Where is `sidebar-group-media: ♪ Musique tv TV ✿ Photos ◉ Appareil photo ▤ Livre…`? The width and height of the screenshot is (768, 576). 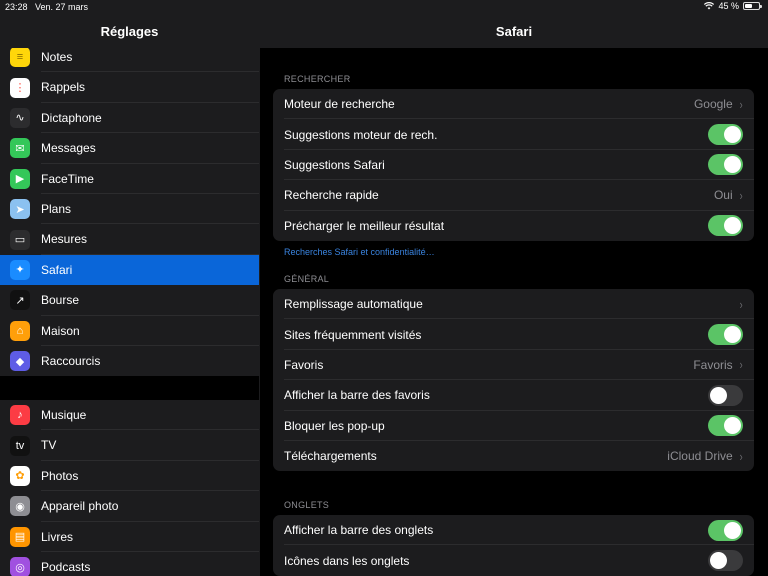 sidebar-group-media: ♪ Musique tv TV ✿ Photos ◉ Appareil photo ▤ Livre… is located at coordinates (129, 488).